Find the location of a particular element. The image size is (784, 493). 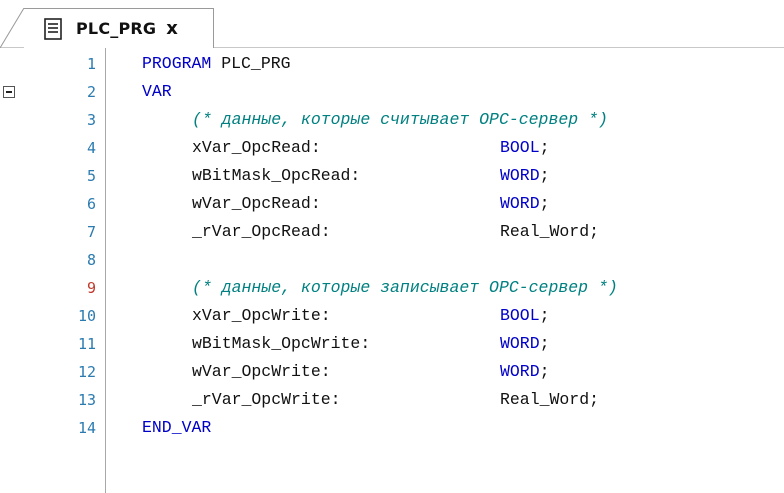

line-number: 14 is located at coordinates (86, 428).